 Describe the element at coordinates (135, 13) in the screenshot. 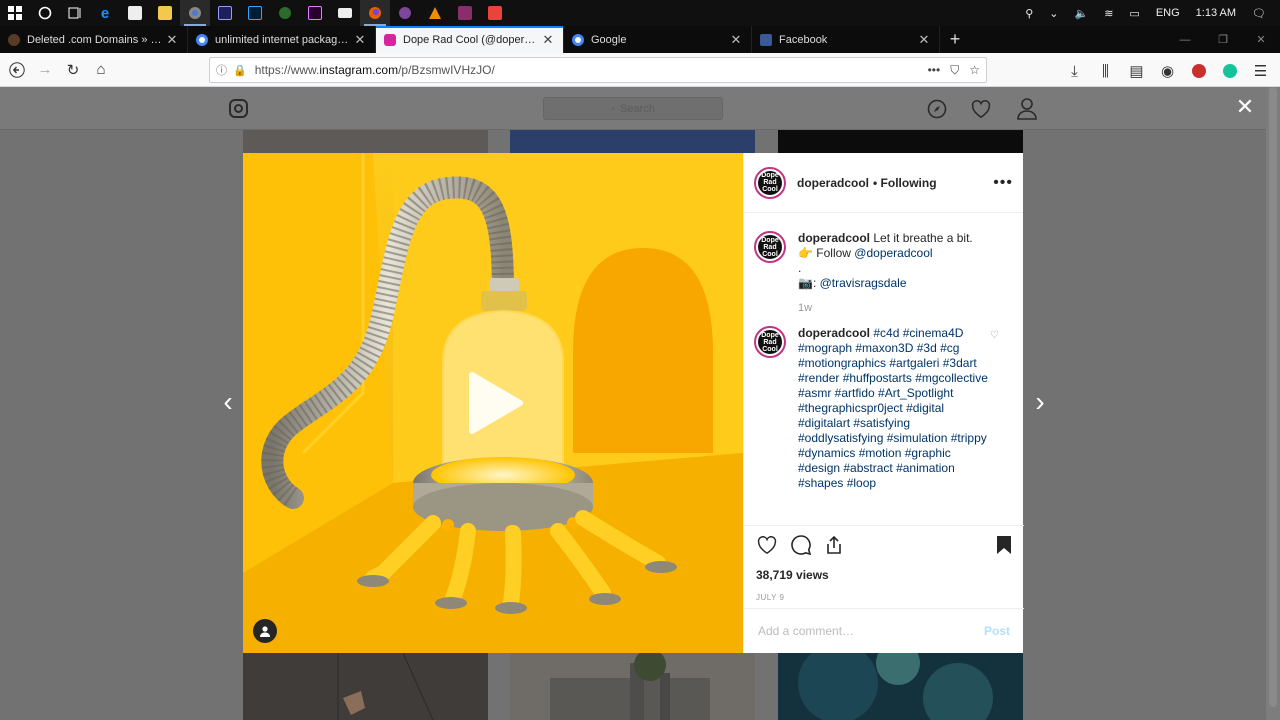

I see `store-icon` at that location.